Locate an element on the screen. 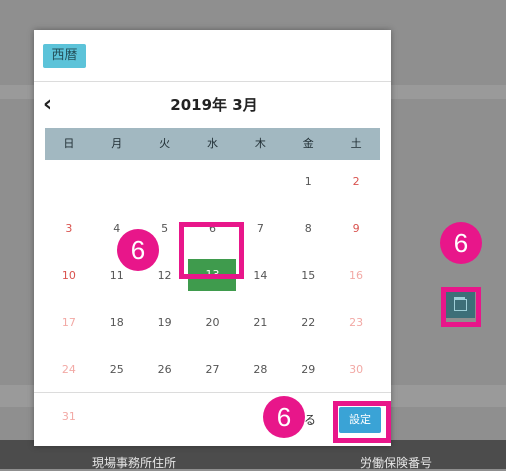 The width and height of the screenshot is (506, 471). era-mode-button: 西暦 is located at coordinates (64, 56).